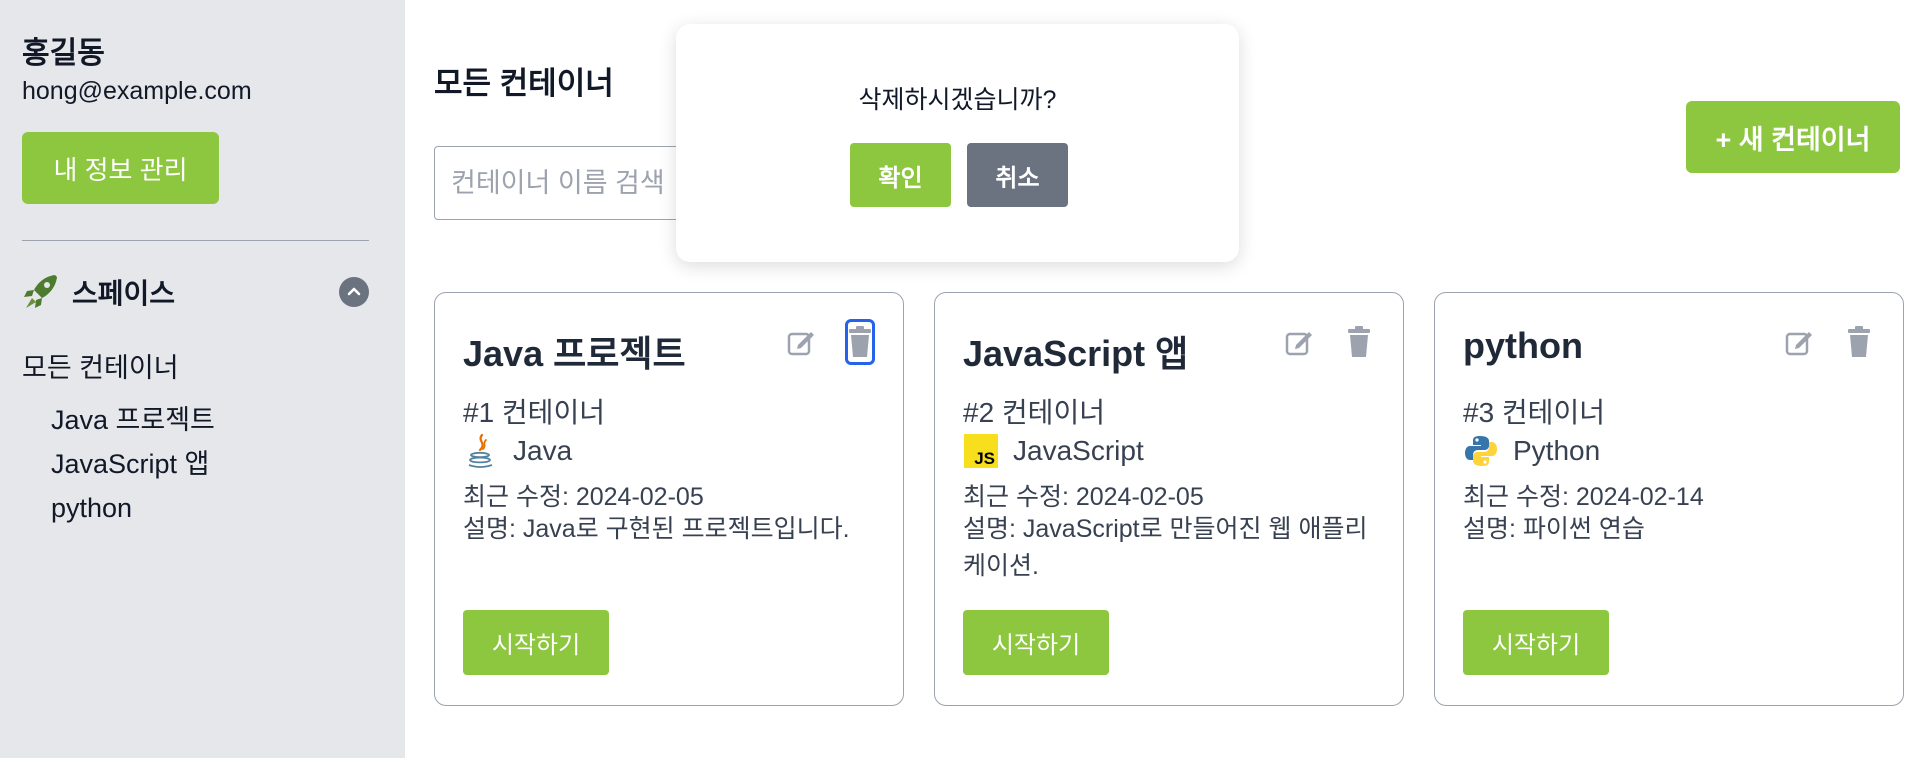 The height and width of the screenshot is (758, 1920). I want to click on javascript-icon: JS, so click(981, 451).